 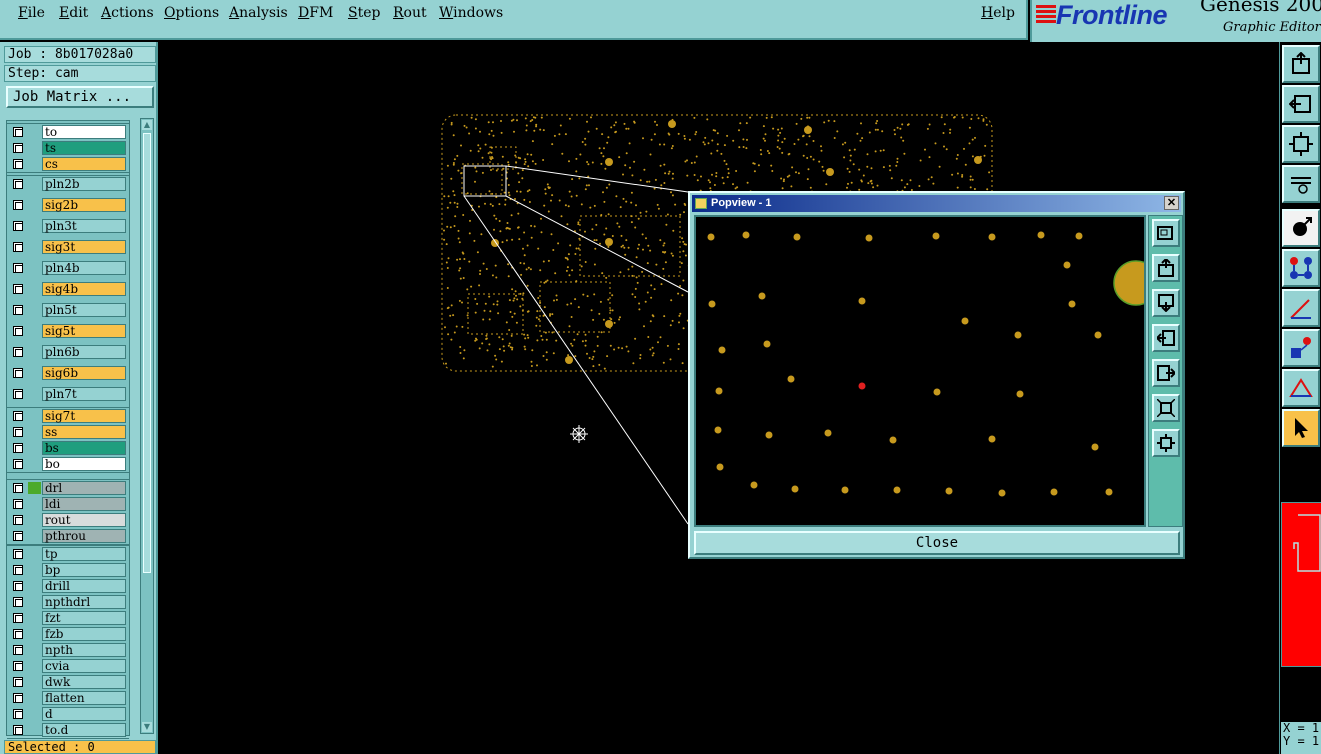 What do you see at coordinates (84, 570) in the screenshot?
I see `layer-name: bp` at bounding box center [84, 570].